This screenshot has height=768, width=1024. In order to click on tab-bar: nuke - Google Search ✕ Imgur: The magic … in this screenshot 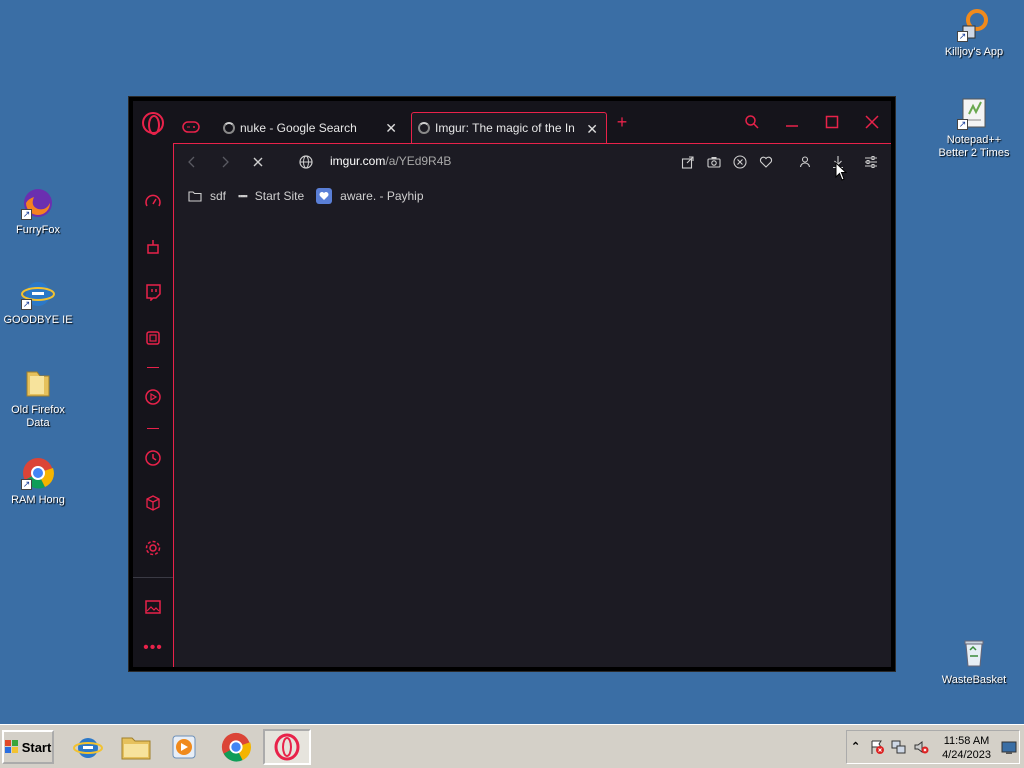, I will do `click(532, 122)`.